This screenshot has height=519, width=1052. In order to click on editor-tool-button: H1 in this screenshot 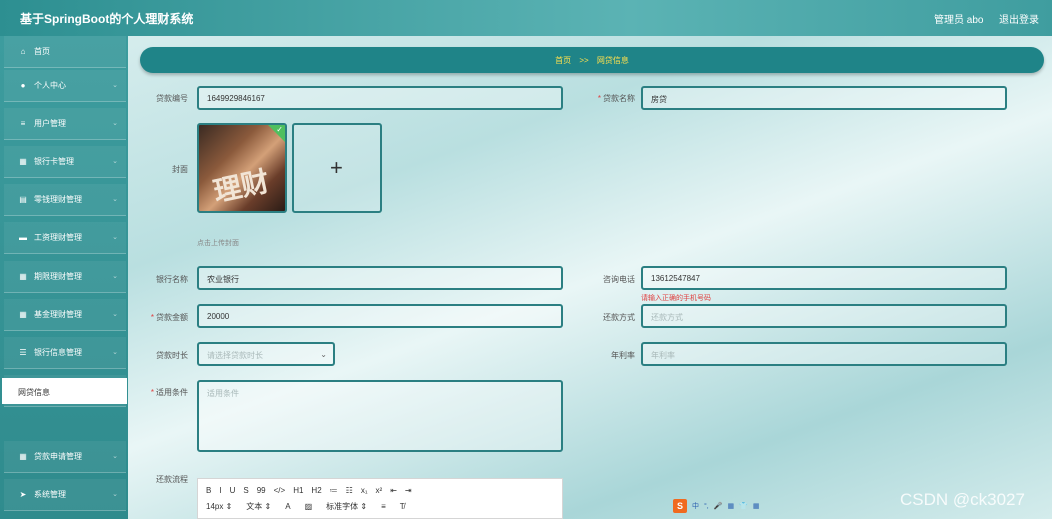, I will do `click(298, 490)`.